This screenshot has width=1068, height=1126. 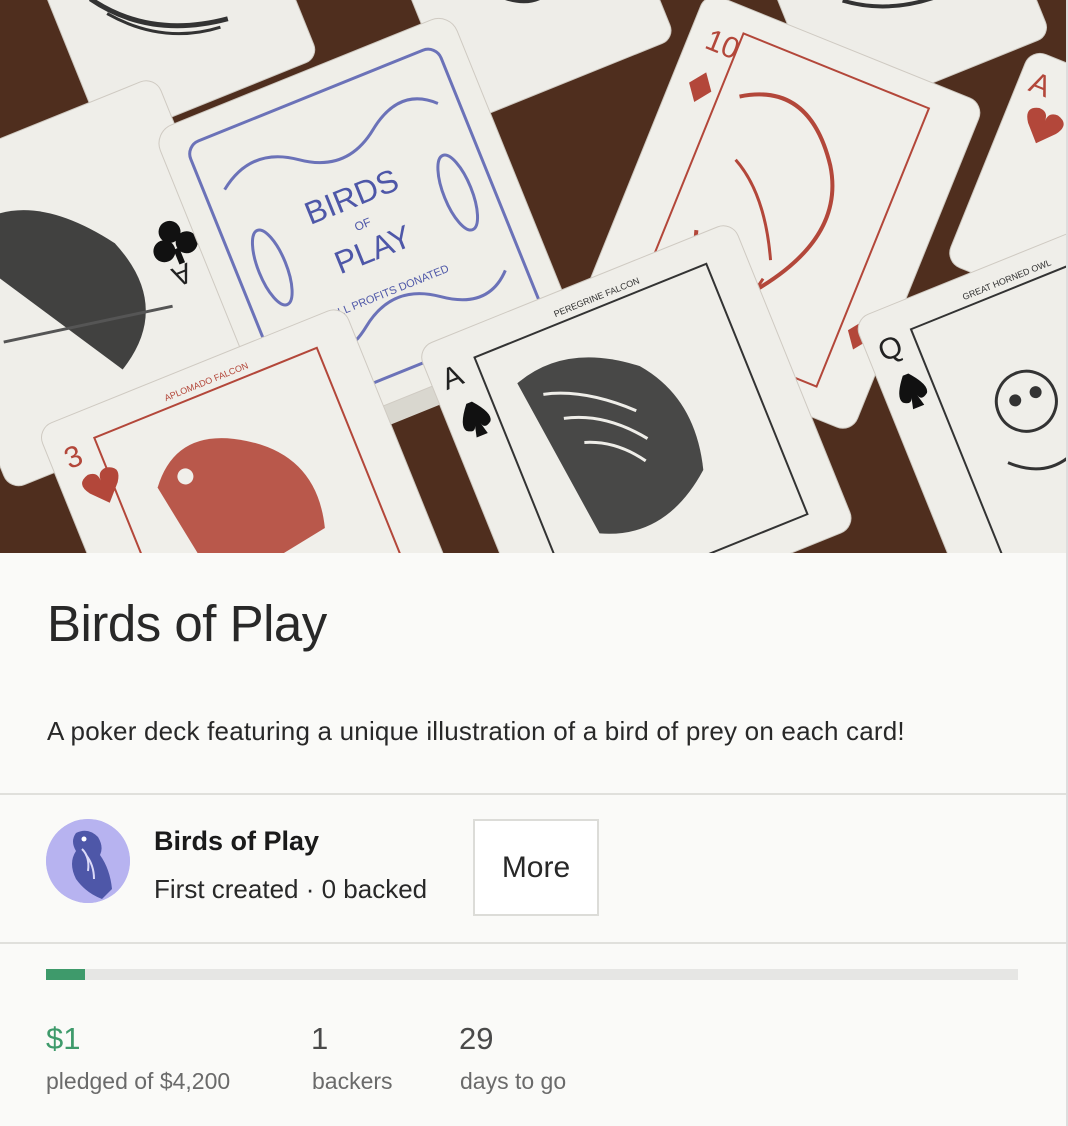 I want to click on creator-more-button: More, so click(x=536, y=867).